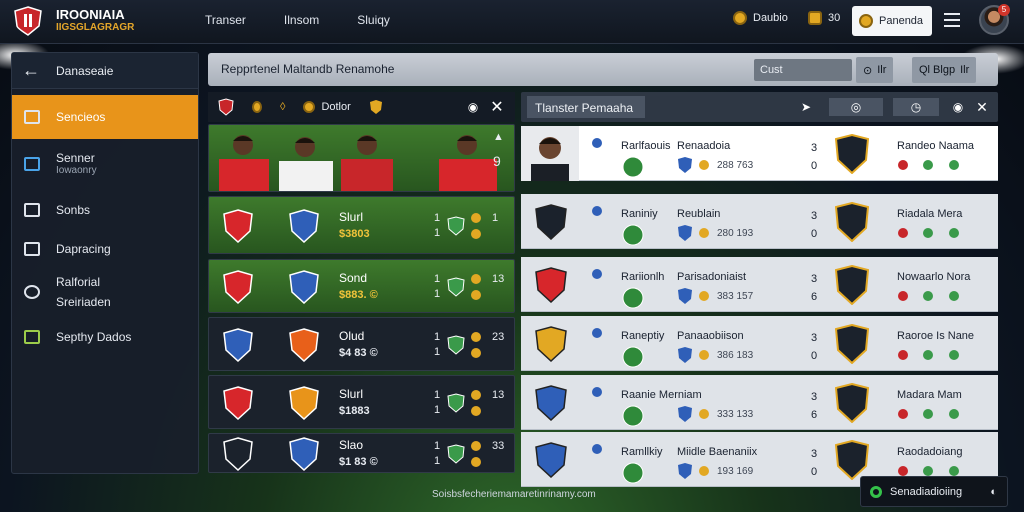  Describe the element at coordinates (944, 70) in the screenshot. I see `sort-button: Ql Blgp Ilr` at that location.